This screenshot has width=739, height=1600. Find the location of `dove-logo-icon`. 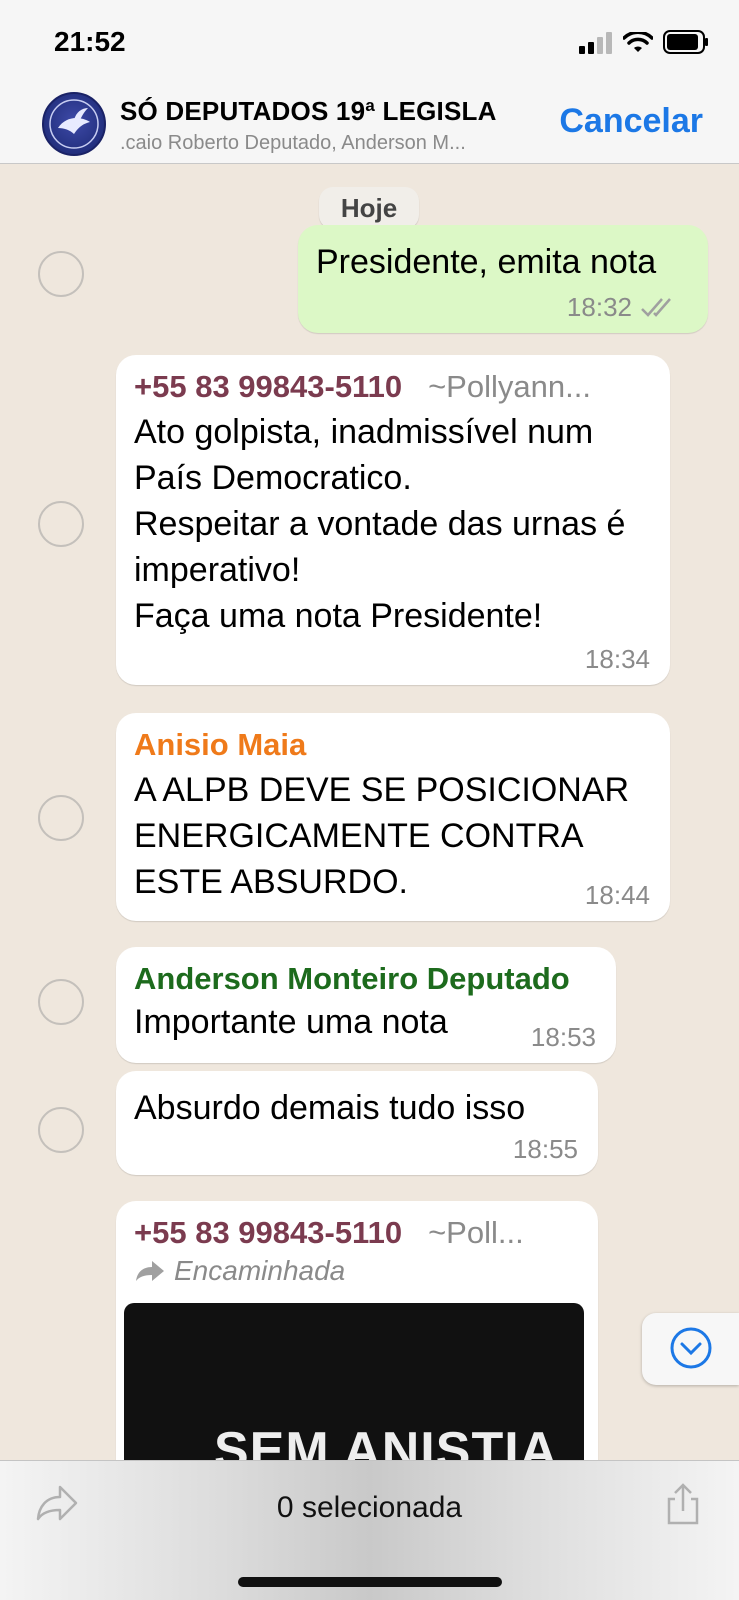

dove-logo-icon is located at coordinates (74, 124).